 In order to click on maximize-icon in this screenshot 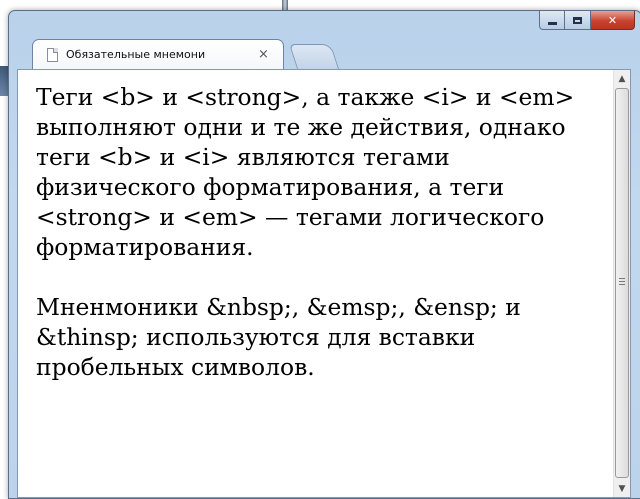, I will do `click(577, 20)`.